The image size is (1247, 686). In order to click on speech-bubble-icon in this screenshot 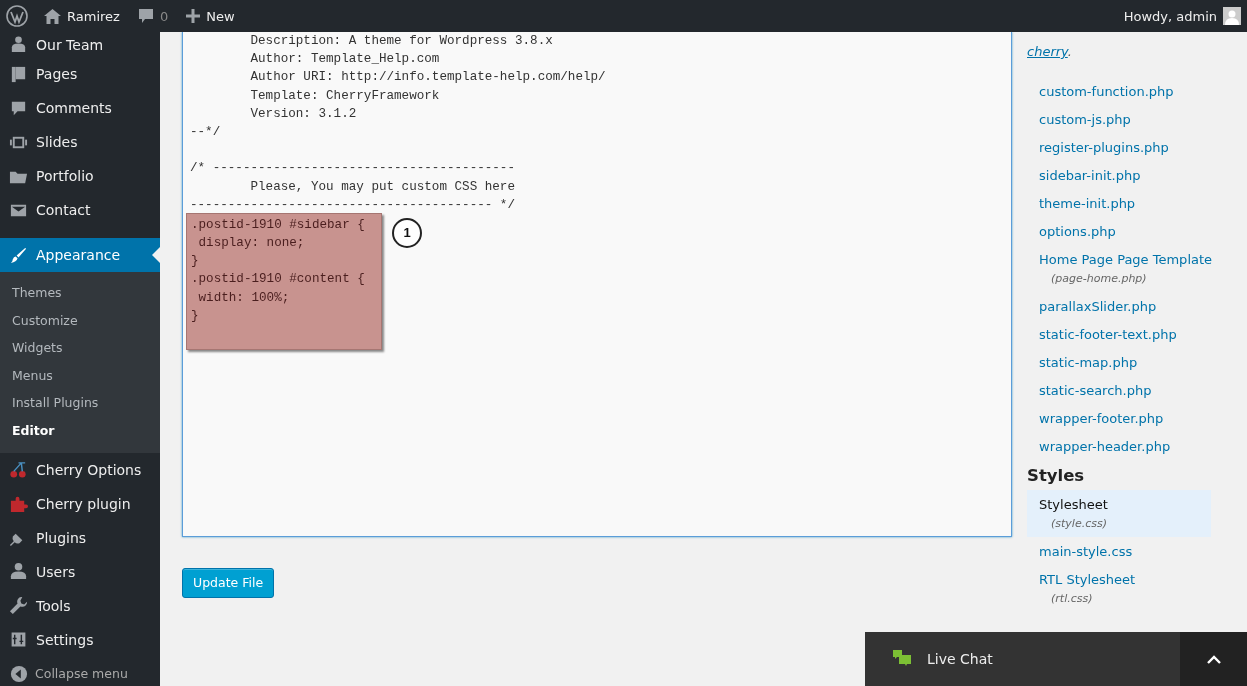, I will do `click(145, 16)`.